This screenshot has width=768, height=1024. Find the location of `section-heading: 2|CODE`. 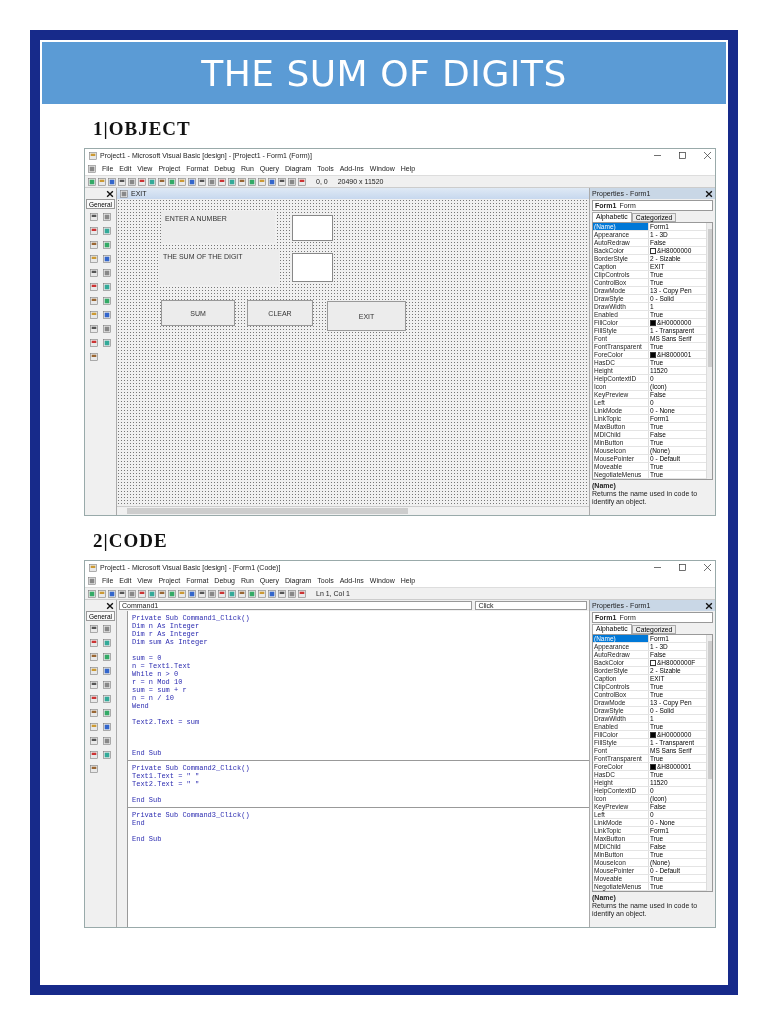

section-heading: 2|CODE is located at coordinates (131, 541).